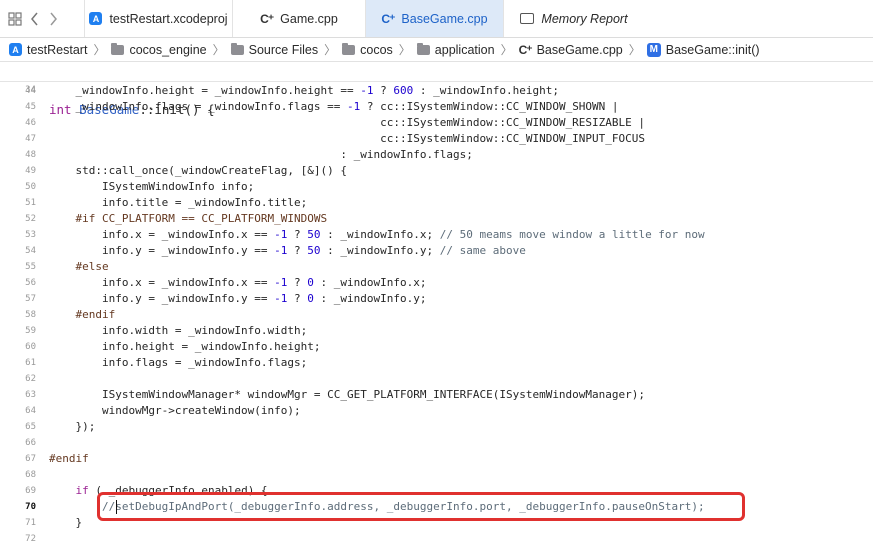 The image size is (873, 547). I want to click on code-line: 55 #else, so click(436, 267).